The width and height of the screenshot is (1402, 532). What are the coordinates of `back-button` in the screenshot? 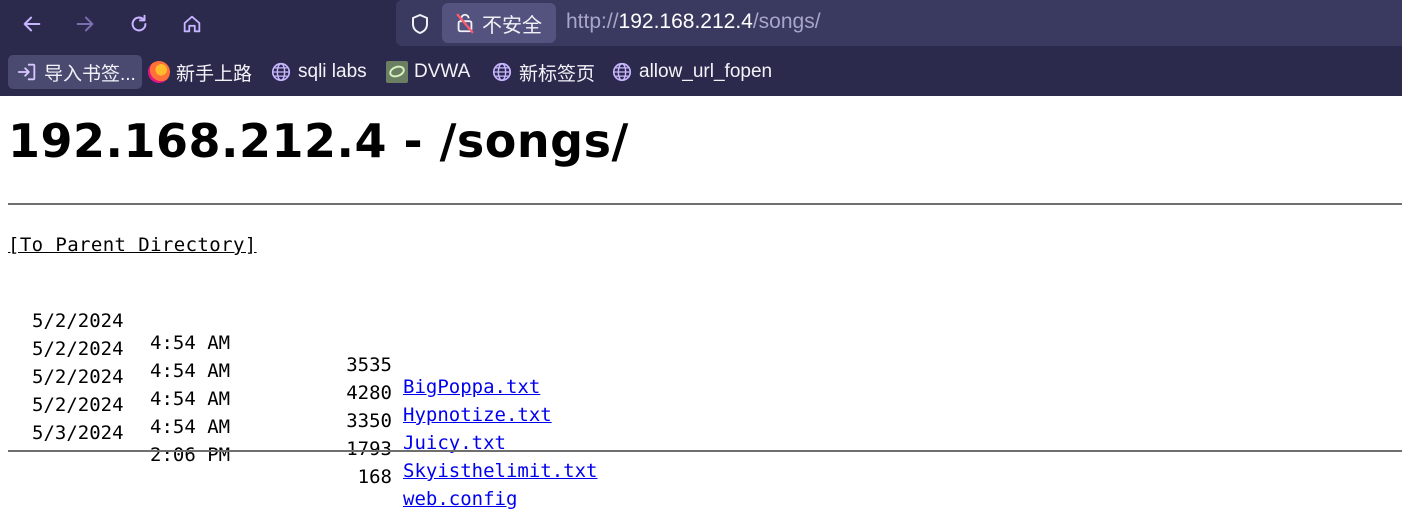 It's located at (32, 24).